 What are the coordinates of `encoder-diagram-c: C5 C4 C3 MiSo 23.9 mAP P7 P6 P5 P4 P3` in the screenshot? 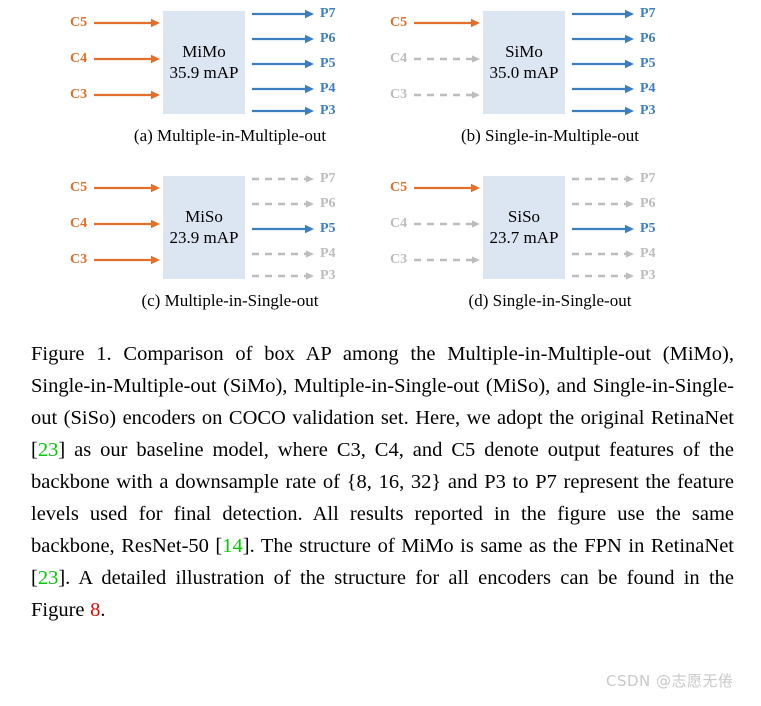 It's located at (230, 227).